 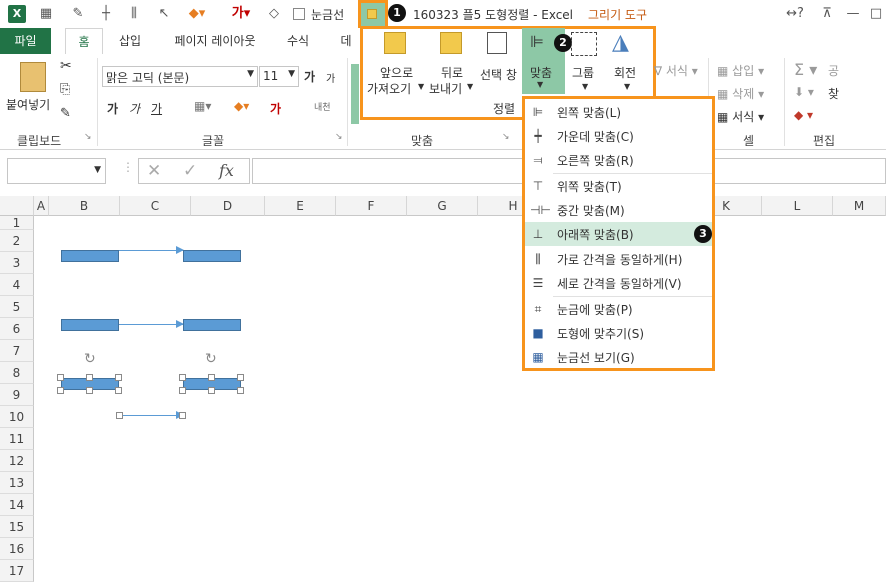 I want to click on ribbon-display-icon: ⊼, so click(x=827, y=14).